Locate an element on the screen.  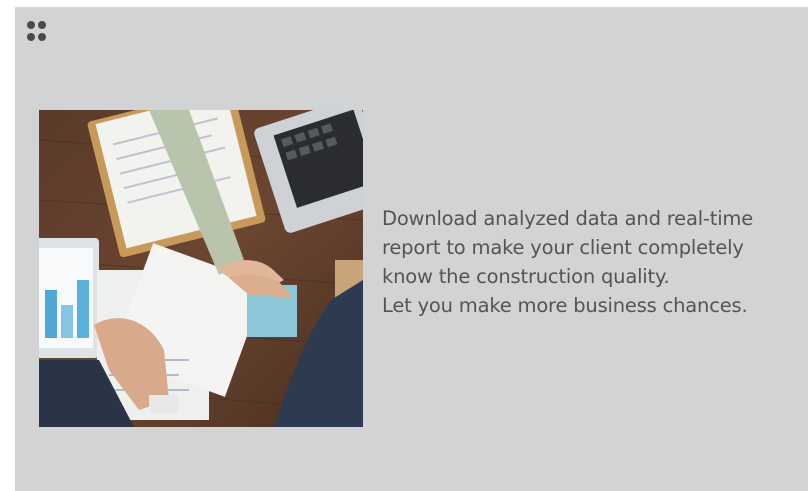
description-line: report to make your client completely is located at coordinates (563, 247).